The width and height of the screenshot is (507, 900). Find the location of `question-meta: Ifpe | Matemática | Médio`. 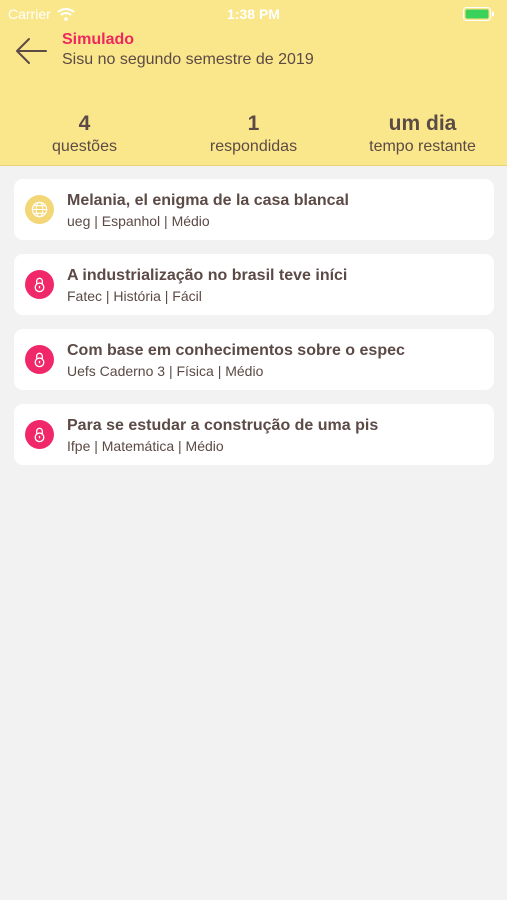

question-meta: Ifpe | Matemática | Médio is located at coordinates (145, 446).